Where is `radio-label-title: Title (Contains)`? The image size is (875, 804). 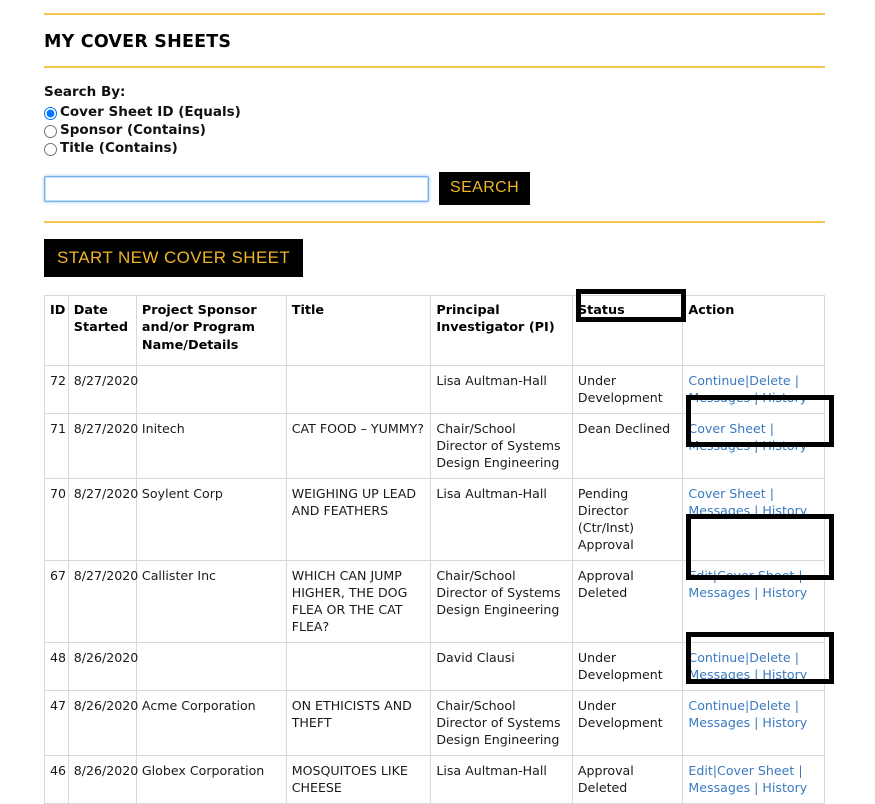
radio-label-title: Title (Contains) is located at coordinates (119, 149).